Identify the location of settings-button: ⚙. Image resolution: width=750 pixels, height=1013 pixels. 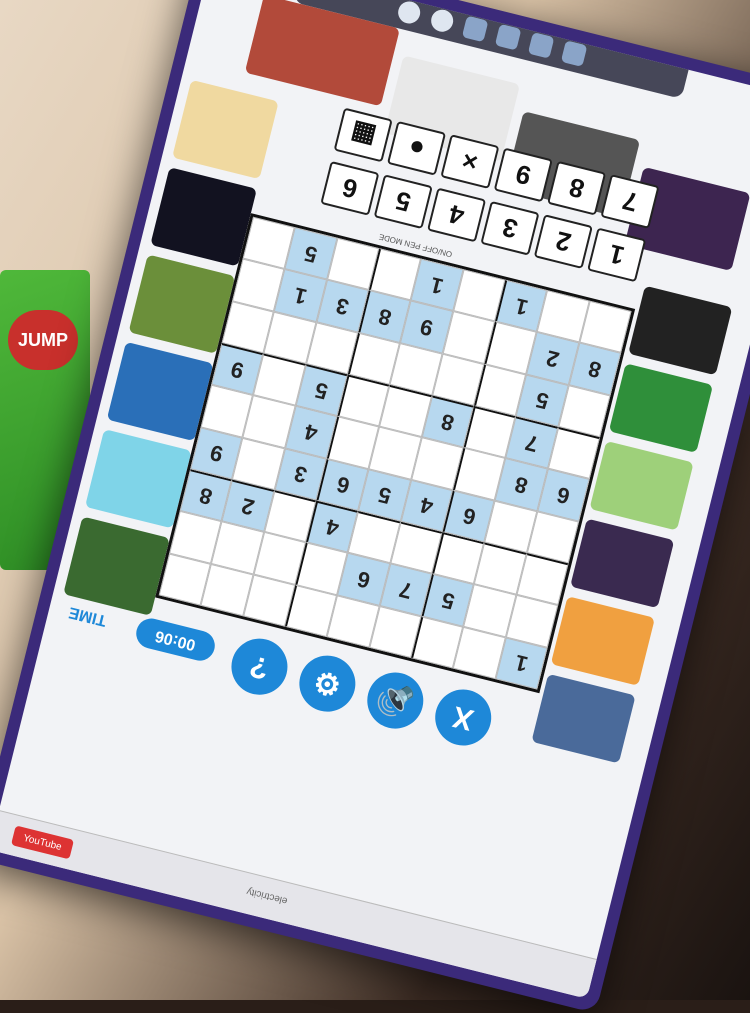
(327, 683).